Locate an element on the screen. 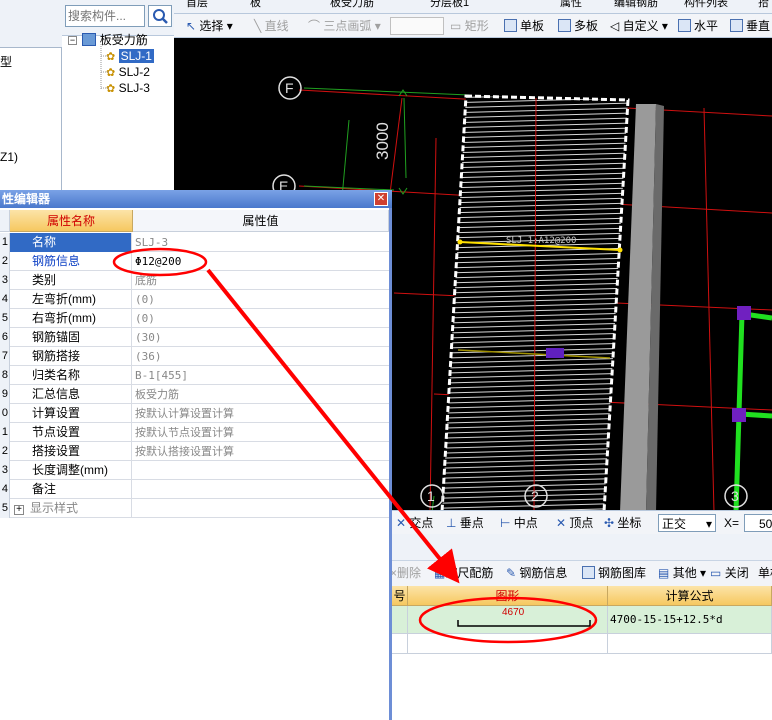 Image resolution: width=772 pixels, height=720 pixels. property-row: 5 + 显示样式 is located at coordinates (194, 508).